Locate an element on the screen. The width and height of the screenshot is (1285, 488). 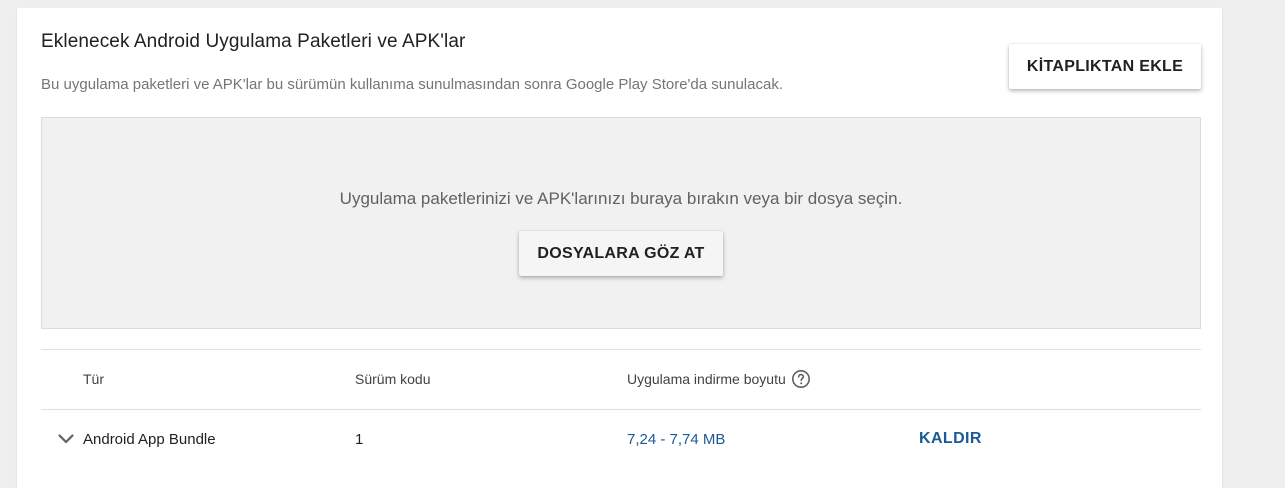
column-header-type-label: Tür is located at coordinates (93, 379).